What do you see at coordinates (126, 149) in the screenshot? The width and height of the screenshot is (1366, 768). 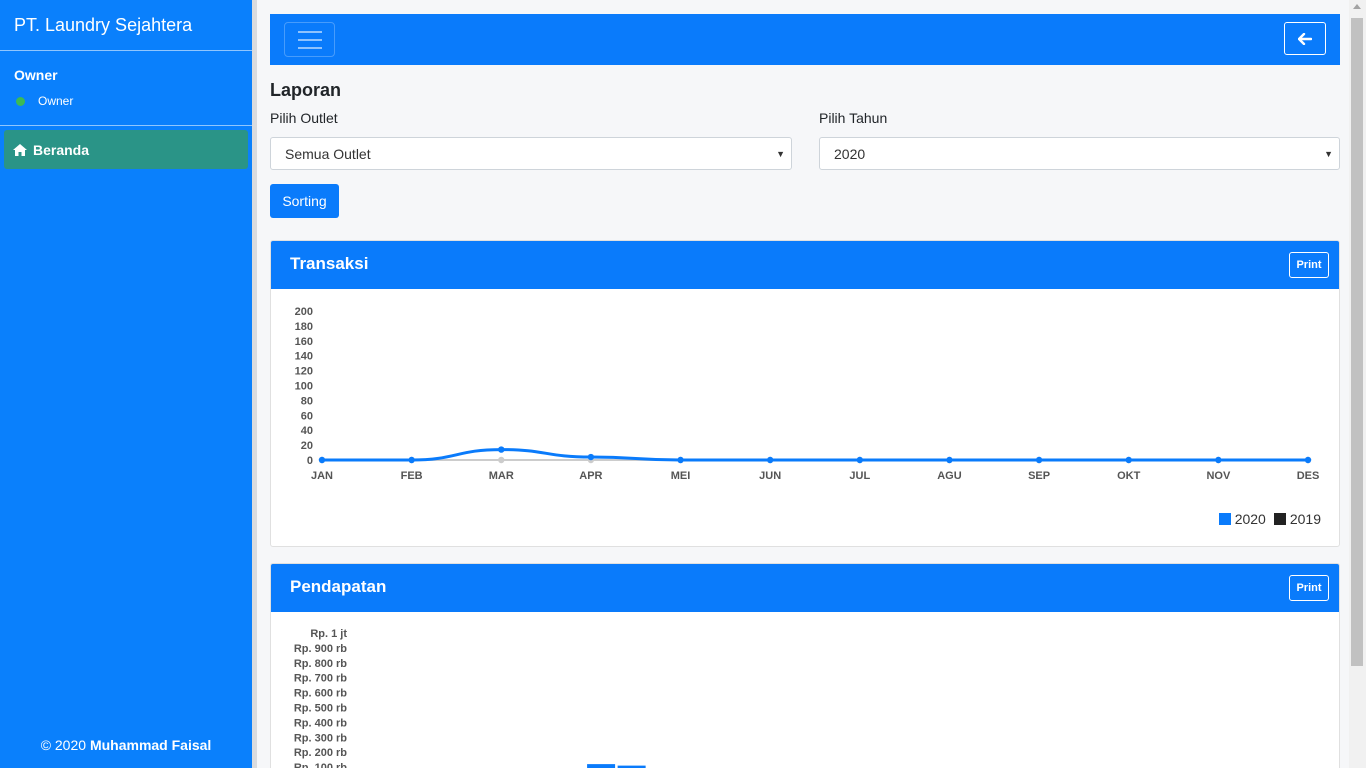 I see `sidebar-item-beranda: Beranda` at bounding box center [126, 149].